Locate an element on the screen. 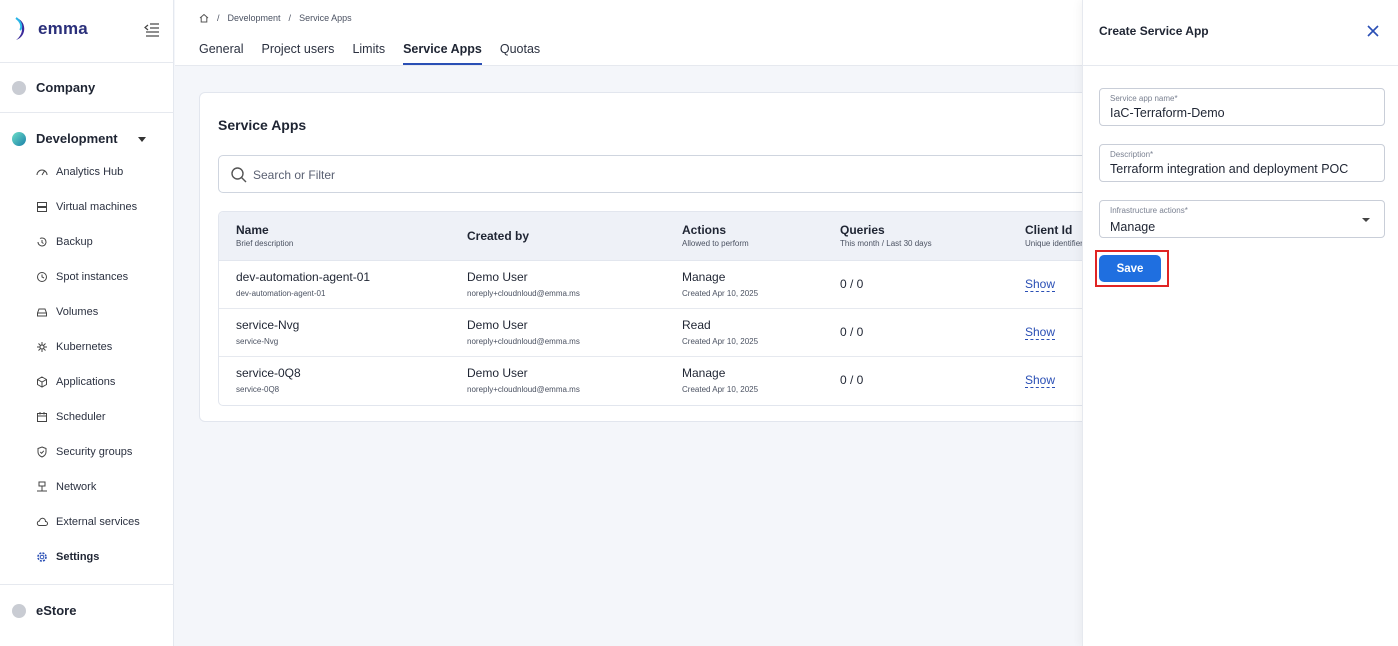  sidebar-item-label: Settings is located at coordinates (78, 557).